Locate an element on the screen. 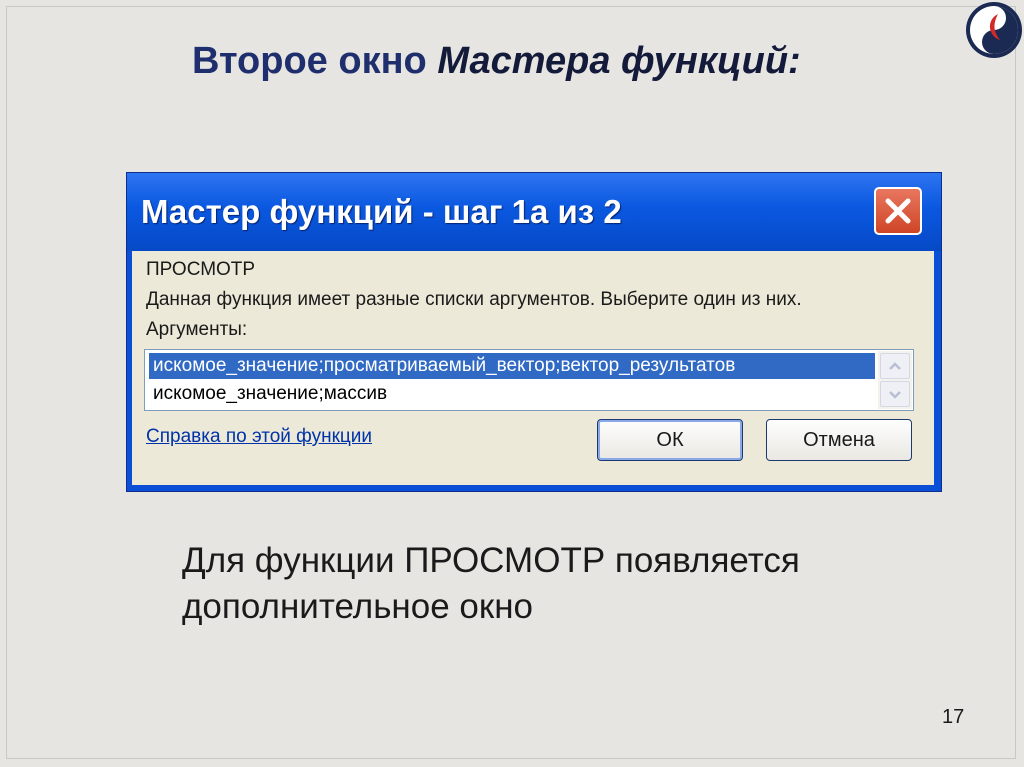 The width and height of the screenshot is (1024, 767). logo-icon is located at coordinates (994, 30).